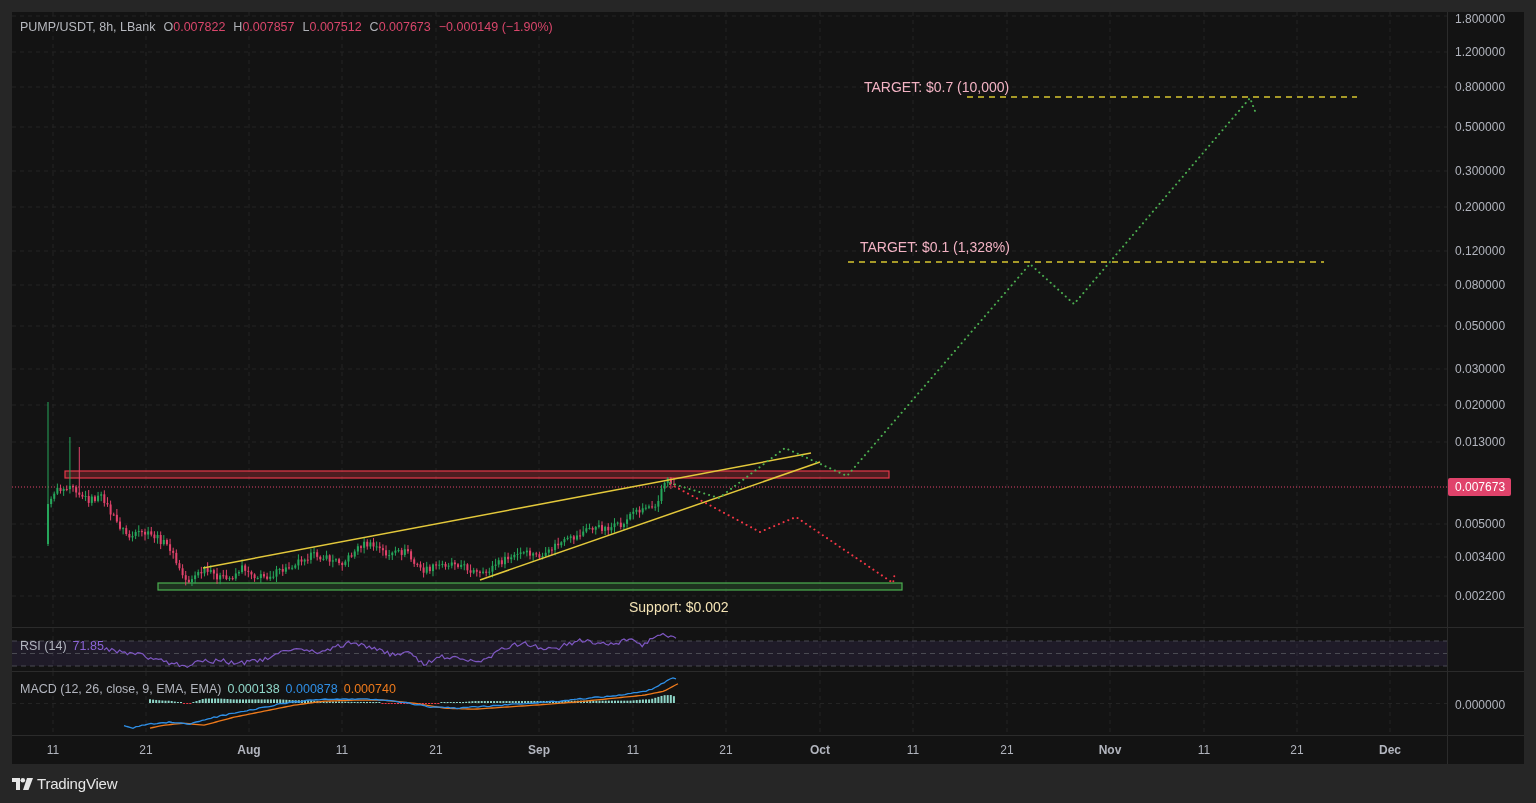  Describe the element at coordinates (1480, 596) in the screenshot. I see `price-axis-label: 0.002200` at that location.